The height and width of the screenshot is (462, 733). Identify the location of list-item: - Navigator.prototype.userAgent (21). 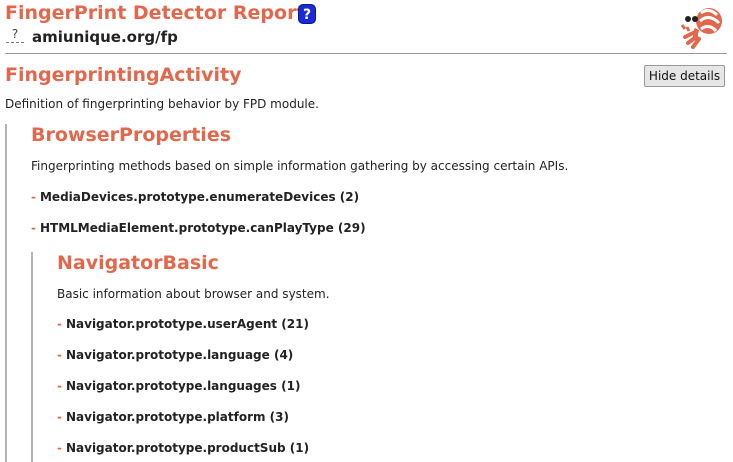
(183, 324).